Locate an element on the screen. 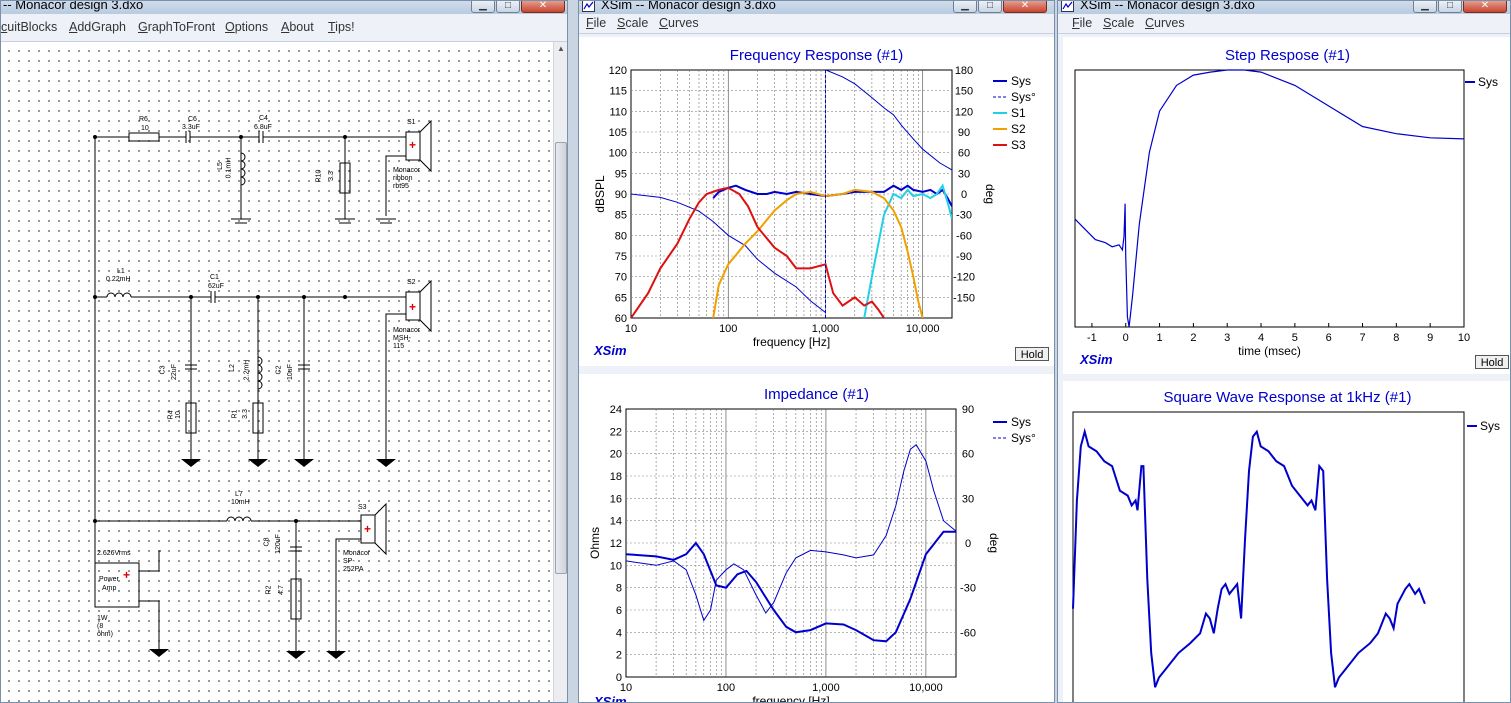 The height and width of the screenshot is (703, 1511). y-tick-label: 115 is located at coordinates (618, 92).